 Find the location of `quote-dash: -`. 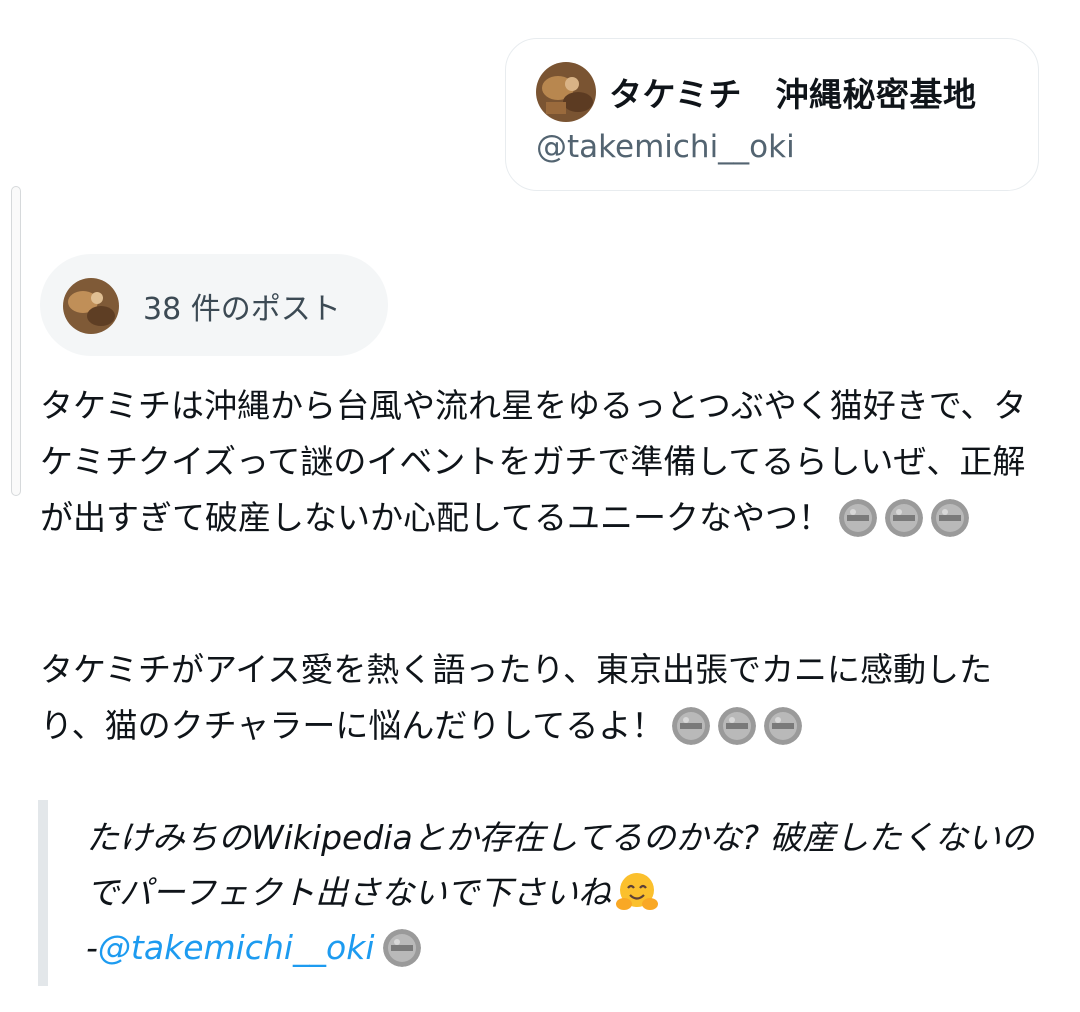

quote-dash: - is located at coordinates (92, 947).